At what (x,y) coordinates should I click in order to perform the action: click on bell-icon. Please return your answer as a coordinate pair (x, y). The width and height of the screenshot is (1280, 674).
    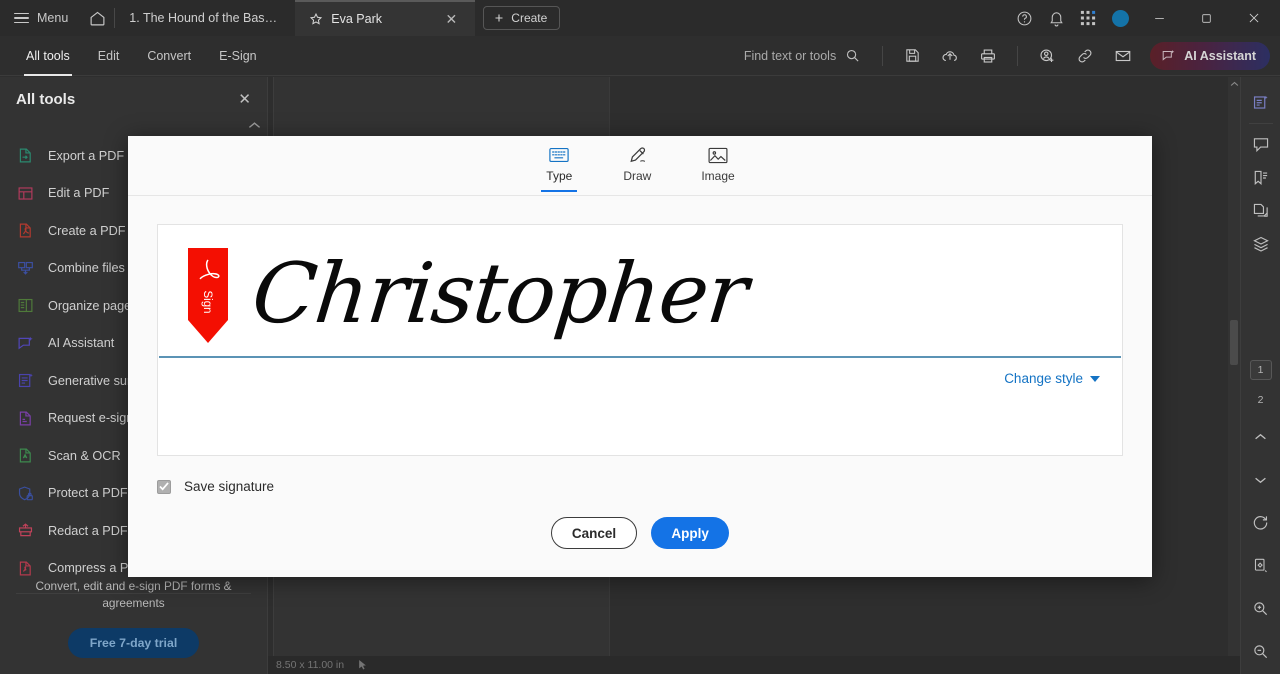
    Looking at the image, I should click on (1056, 18).